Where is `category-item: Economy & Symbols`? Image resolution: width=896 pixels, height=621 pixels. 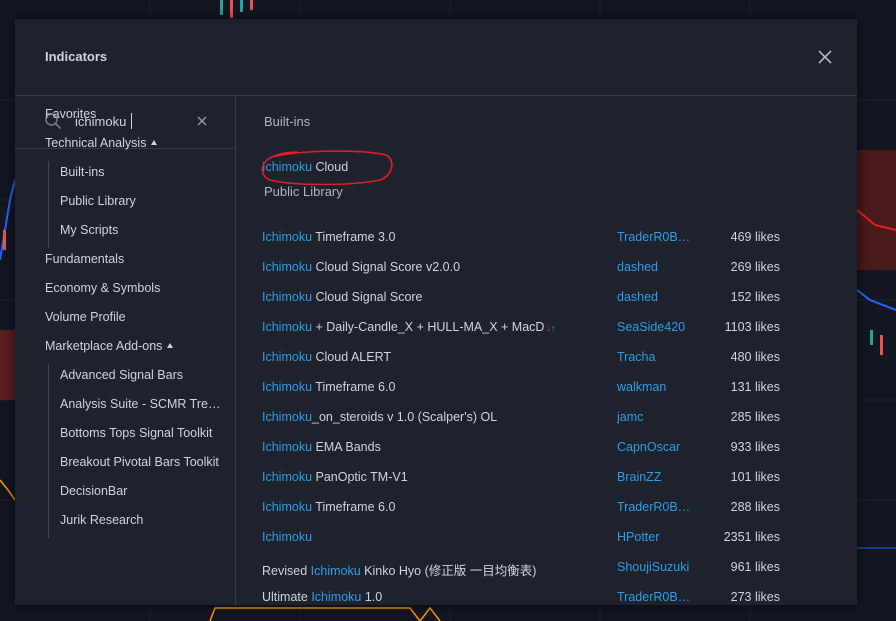
category-item: Economy & Symbols is located at coordinates (102, 288).